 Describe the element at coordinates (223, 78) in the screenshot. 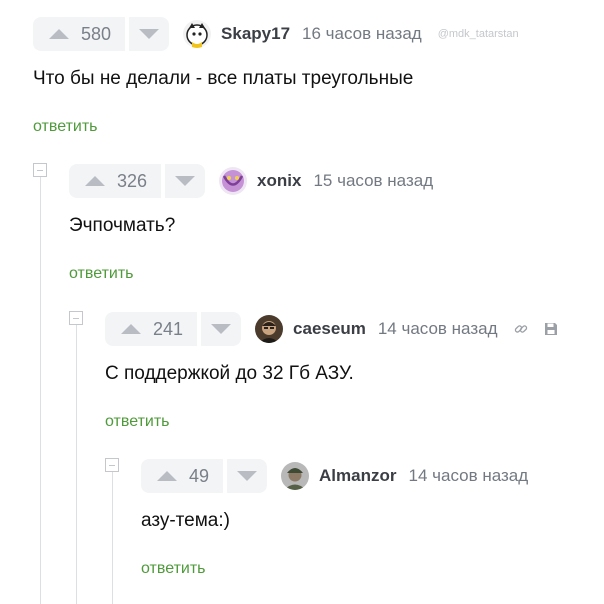

I see `comment-text: Что бы не делали - все платы треугольные` at that location.